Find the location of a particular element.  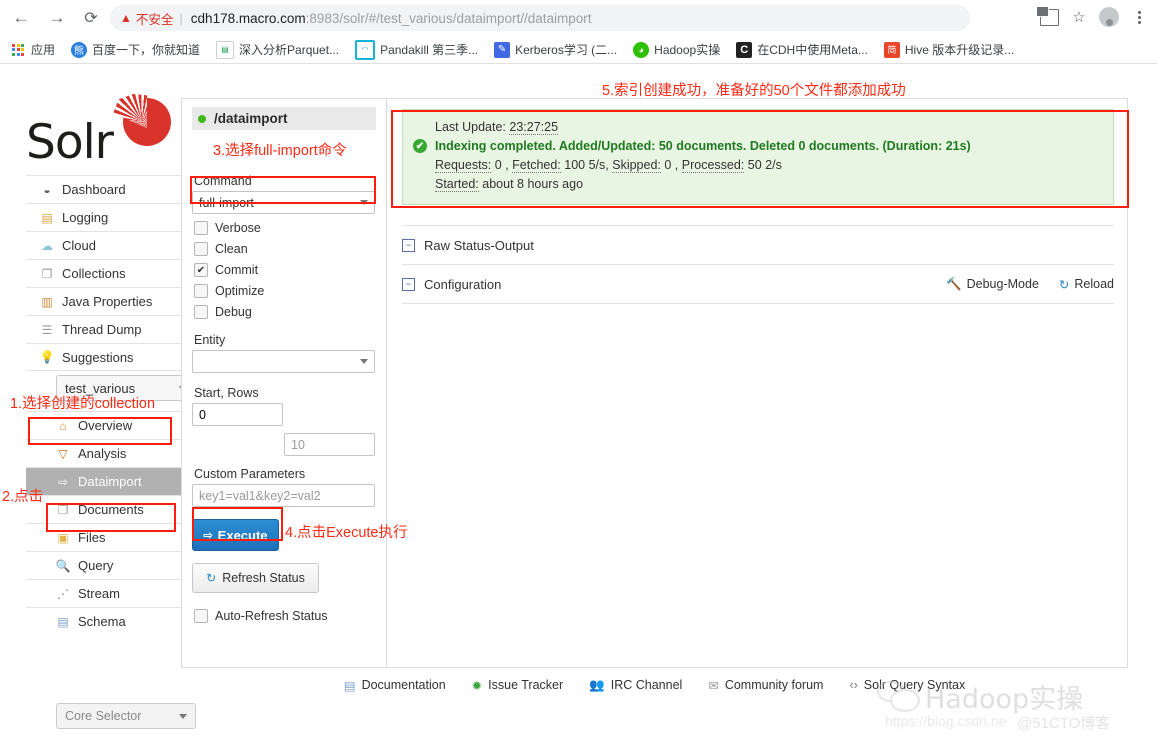

reload-button: ↻ Reload is located at coordinates (1086, 284).